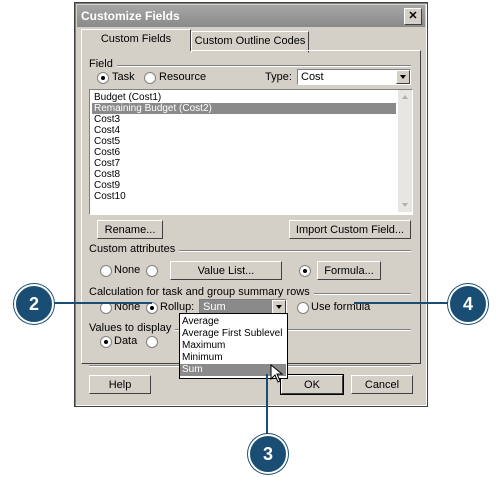  What do you see at coordinates (312, 384) in the screenshot?
I see `ok-button: OK` at bounding box center [312, 384].